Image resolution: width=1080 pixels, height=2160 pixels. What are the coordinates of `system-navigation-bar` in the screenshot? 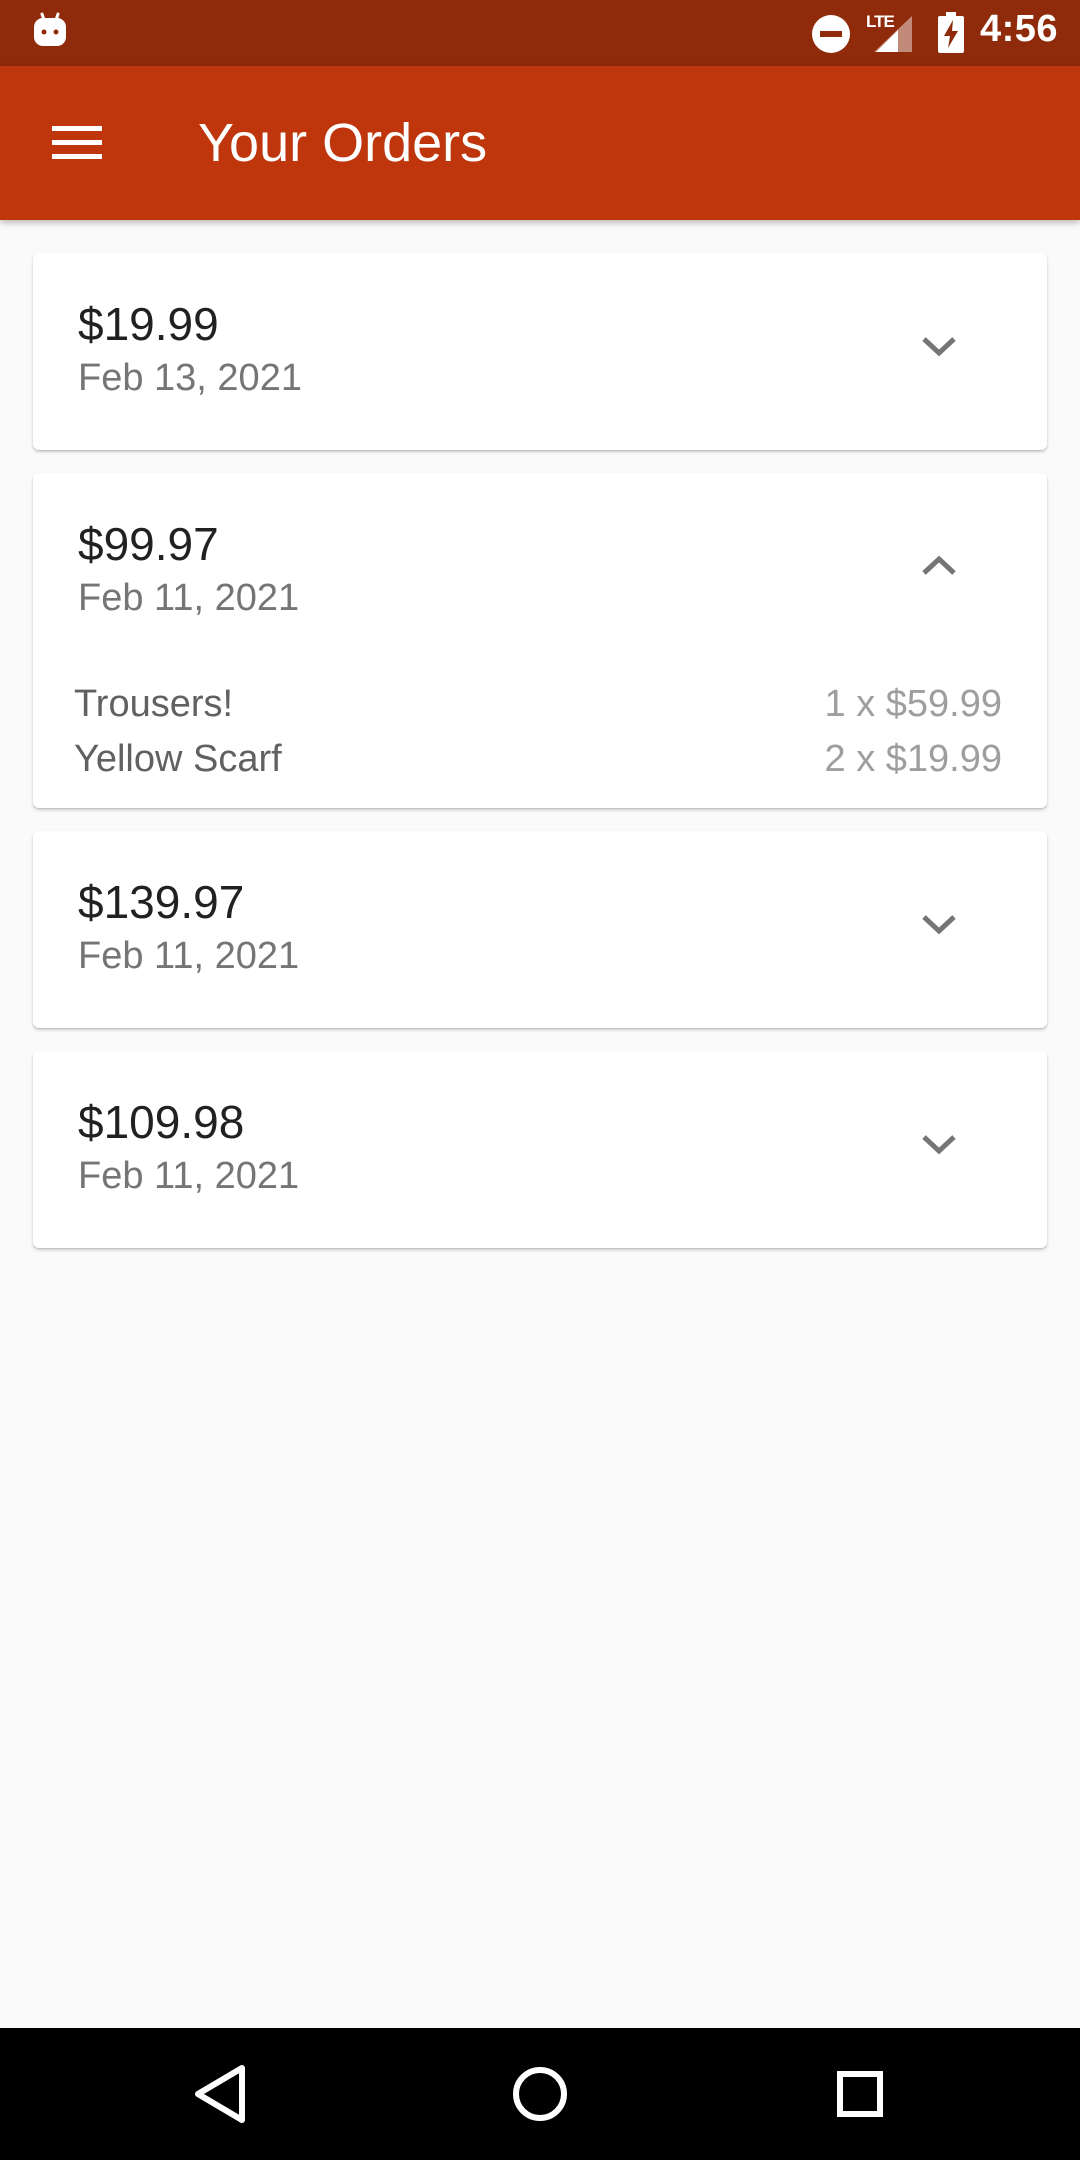 It's located at (540, 2094).